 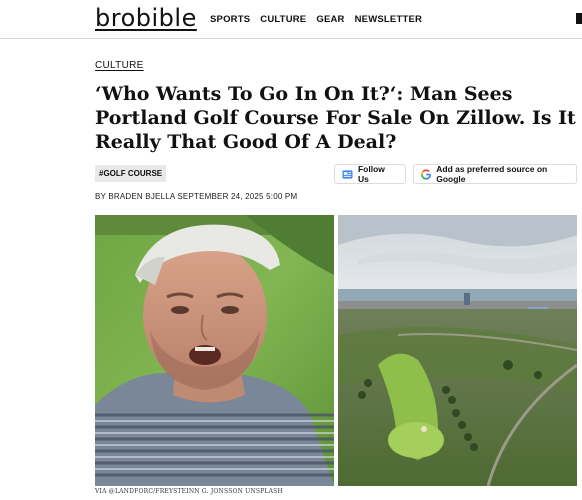 I want to click on news-icon, so click(x=347, y=174).